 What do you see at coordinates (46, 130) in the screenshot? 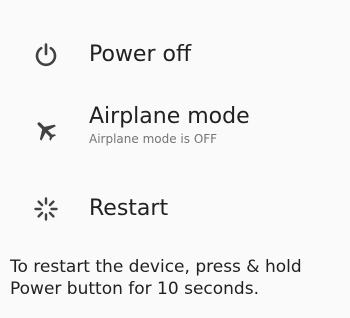
I see `airplane-icon` at bounding box center [46, 130].